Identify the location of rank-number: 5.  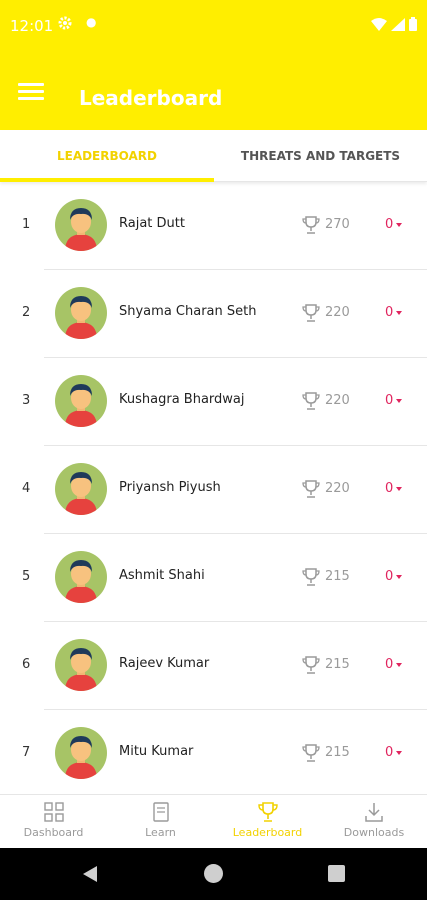
(26, 576).